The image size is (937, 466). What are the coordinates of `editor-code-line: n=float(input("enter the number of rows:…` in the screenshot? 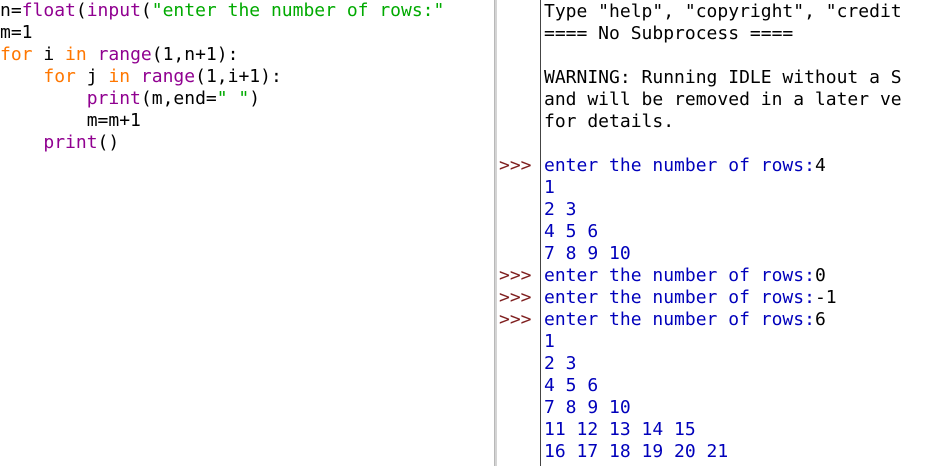 It's located at (222, 11).